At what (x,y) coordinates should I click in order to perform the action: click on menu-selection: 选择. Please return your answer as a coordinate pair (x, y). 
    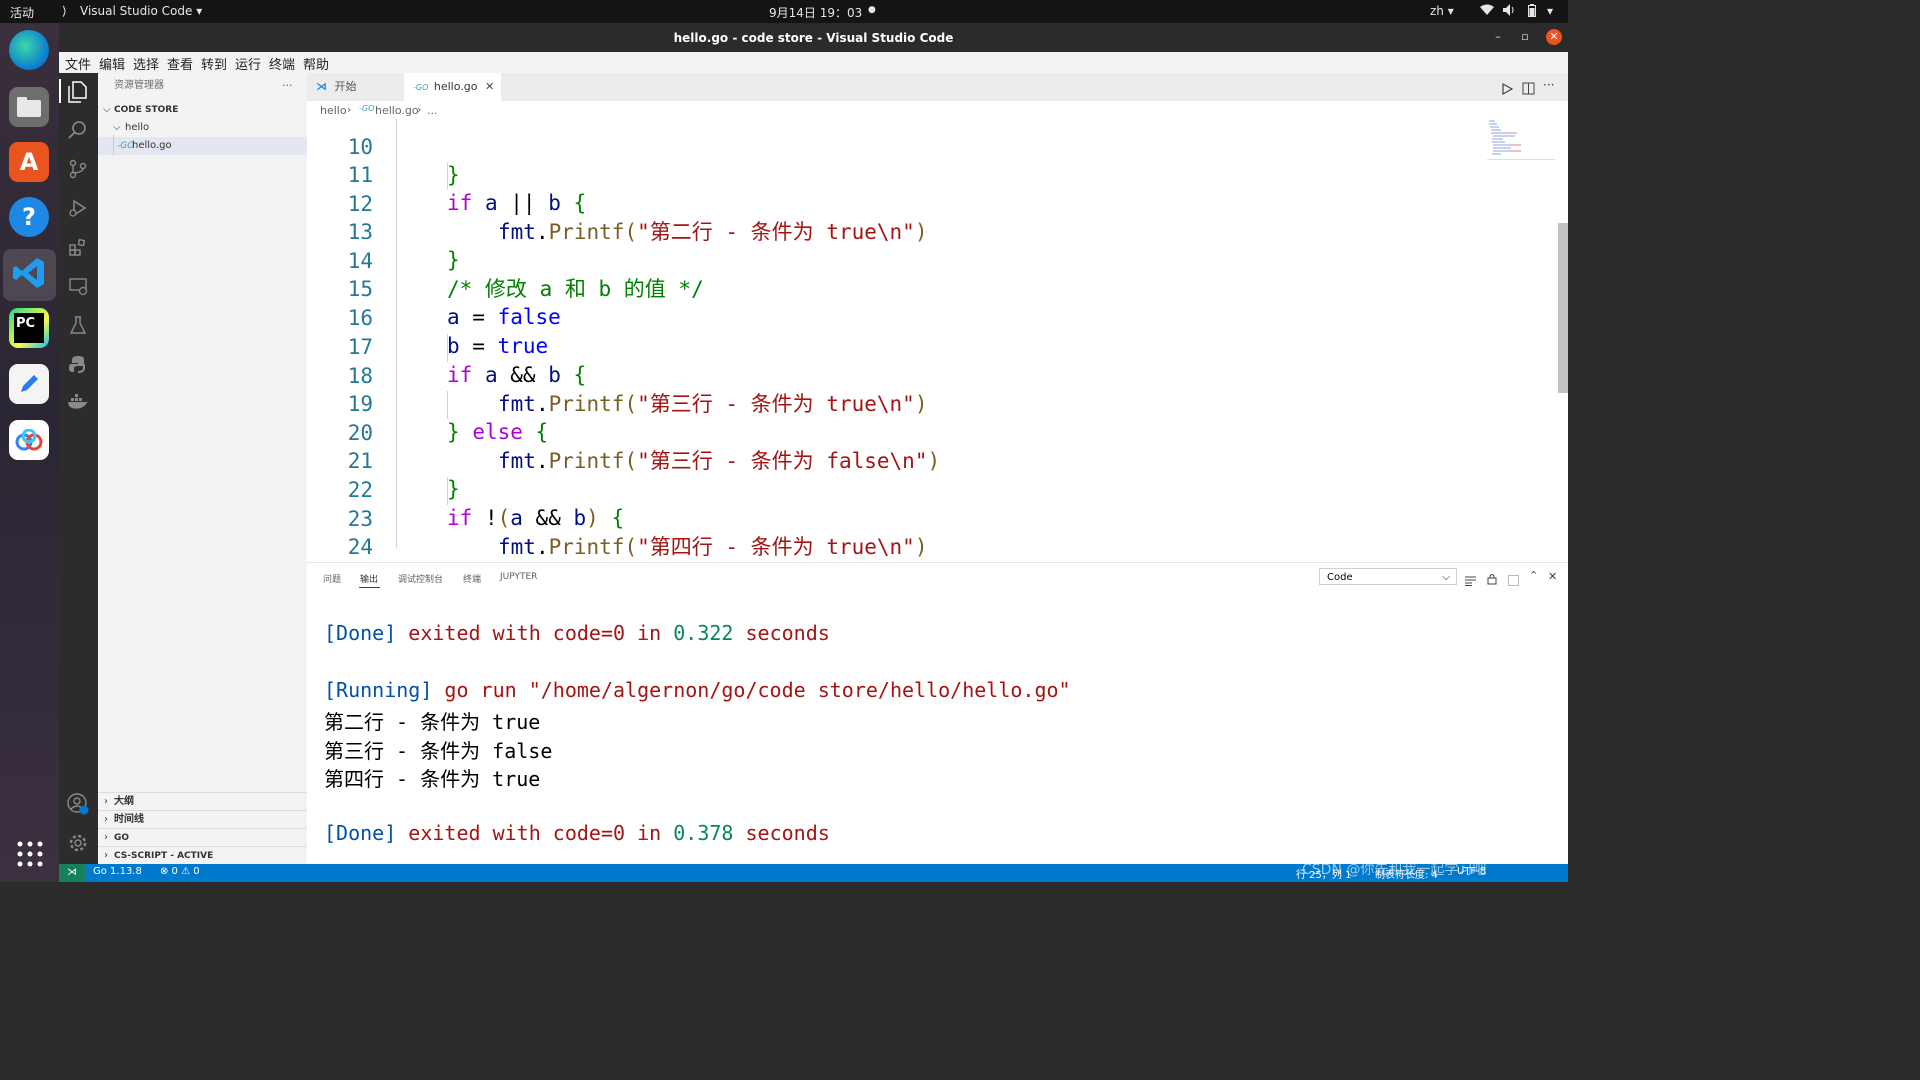
    Looking at the image, I should click on (146, 63).